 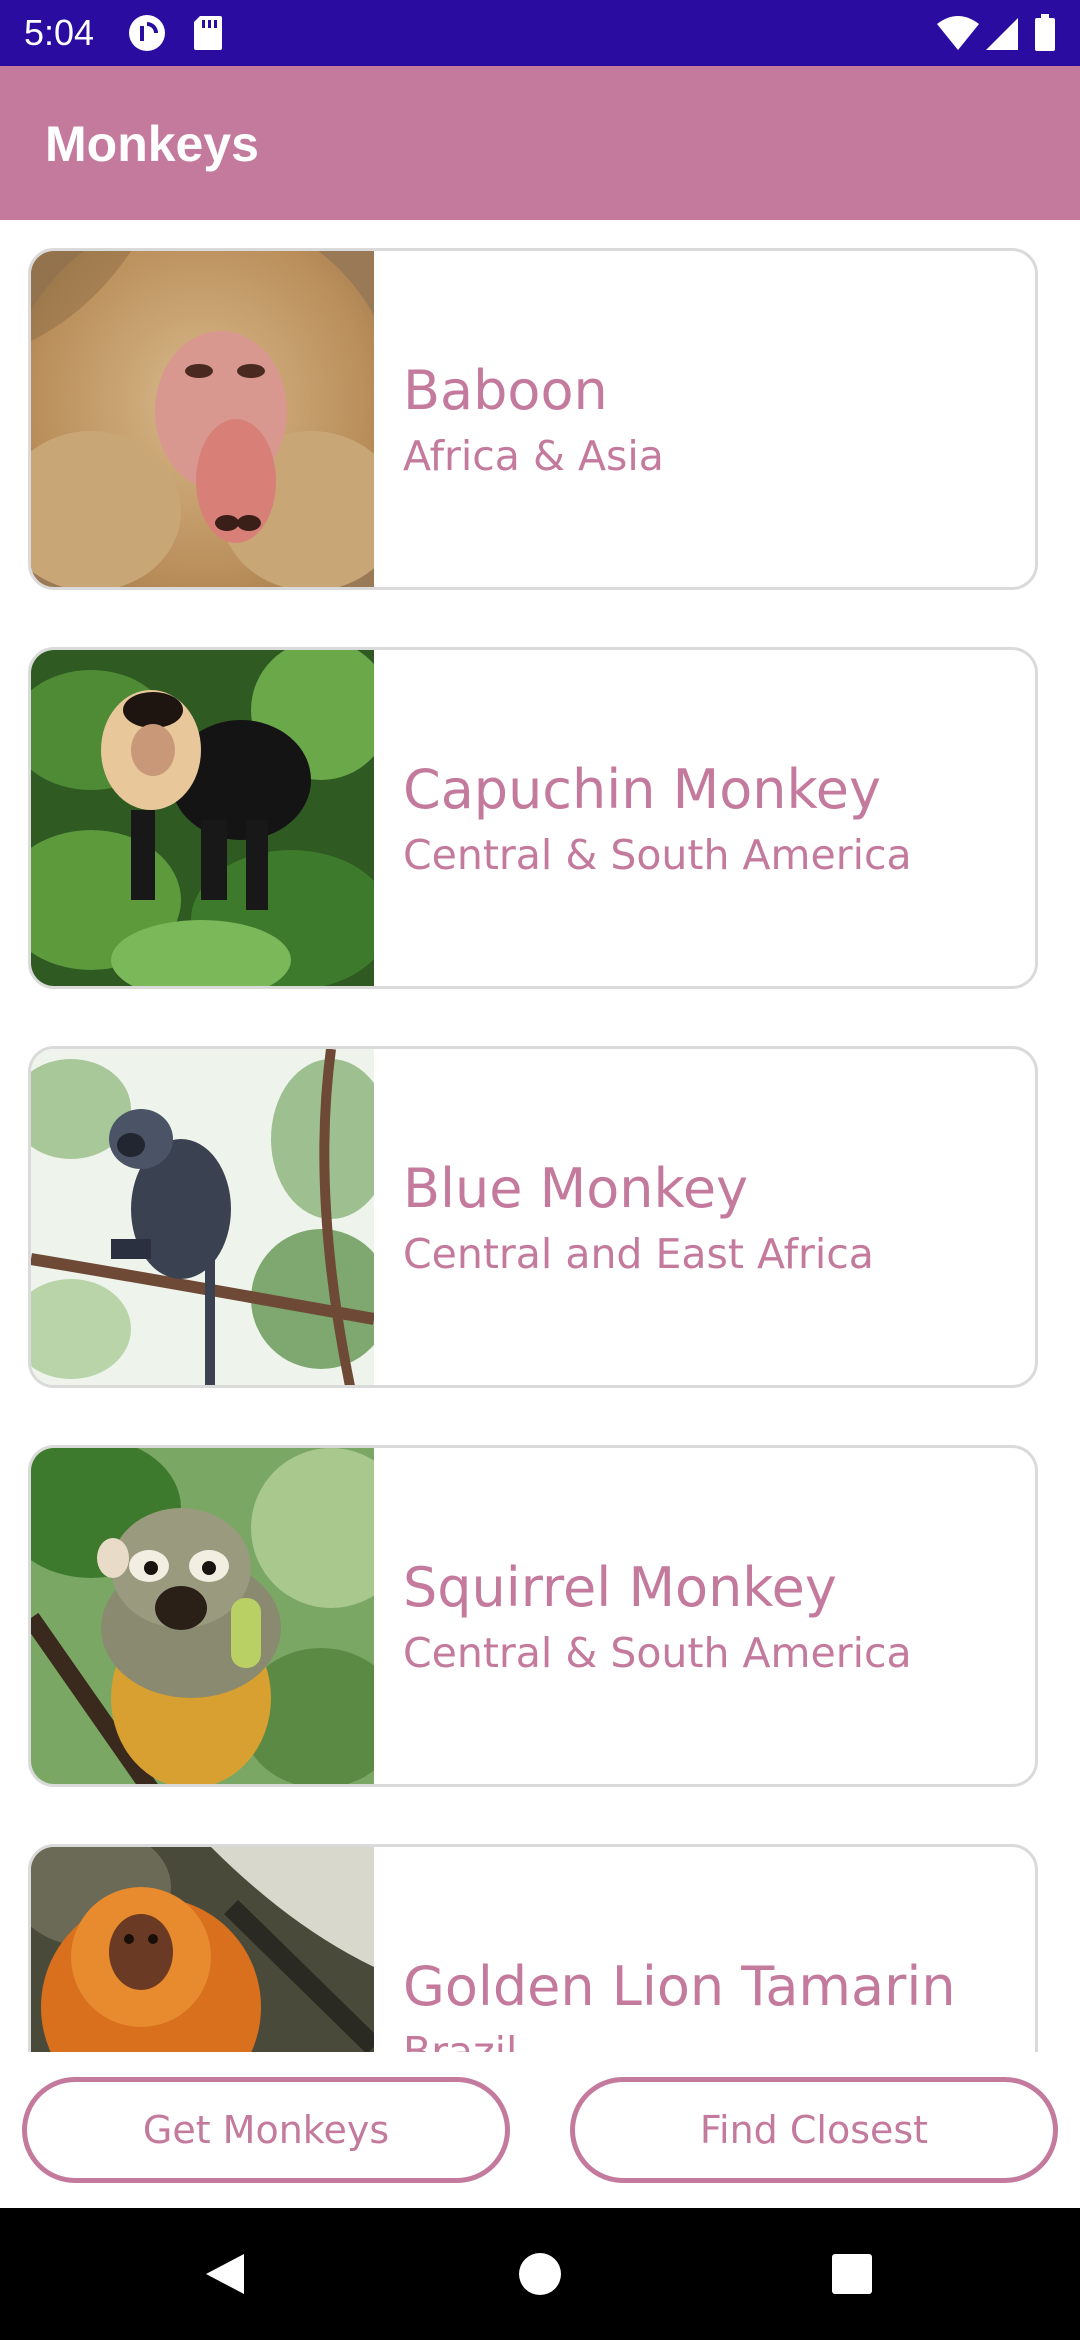 What do you see at coordinates (1045, 35) in the screenshot?
I see `battery-icon` at bounding box center [1045, 35].